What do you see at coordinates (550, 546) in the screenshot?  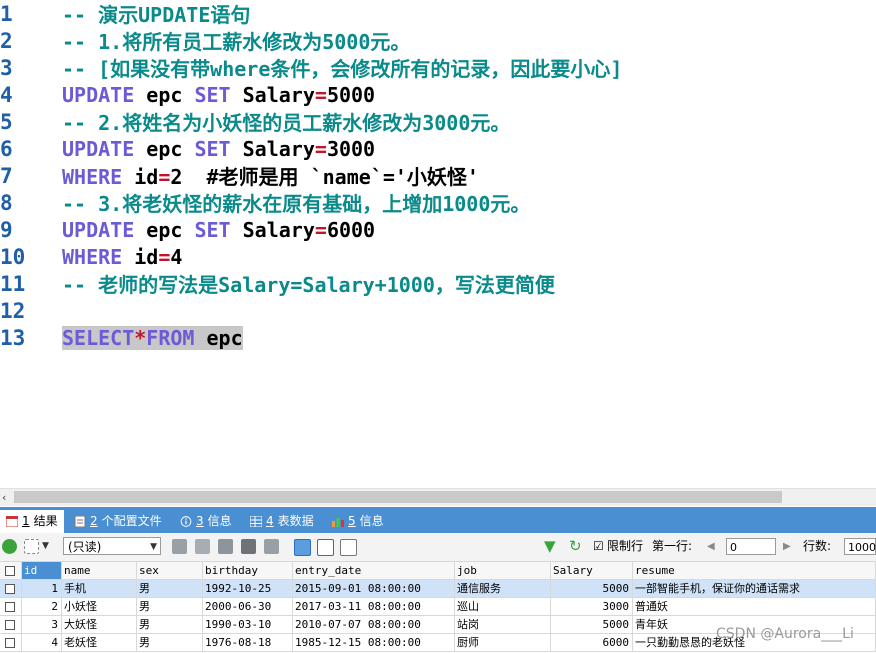 I see `filter-icon: ▼` at bounding box center [550, 546].